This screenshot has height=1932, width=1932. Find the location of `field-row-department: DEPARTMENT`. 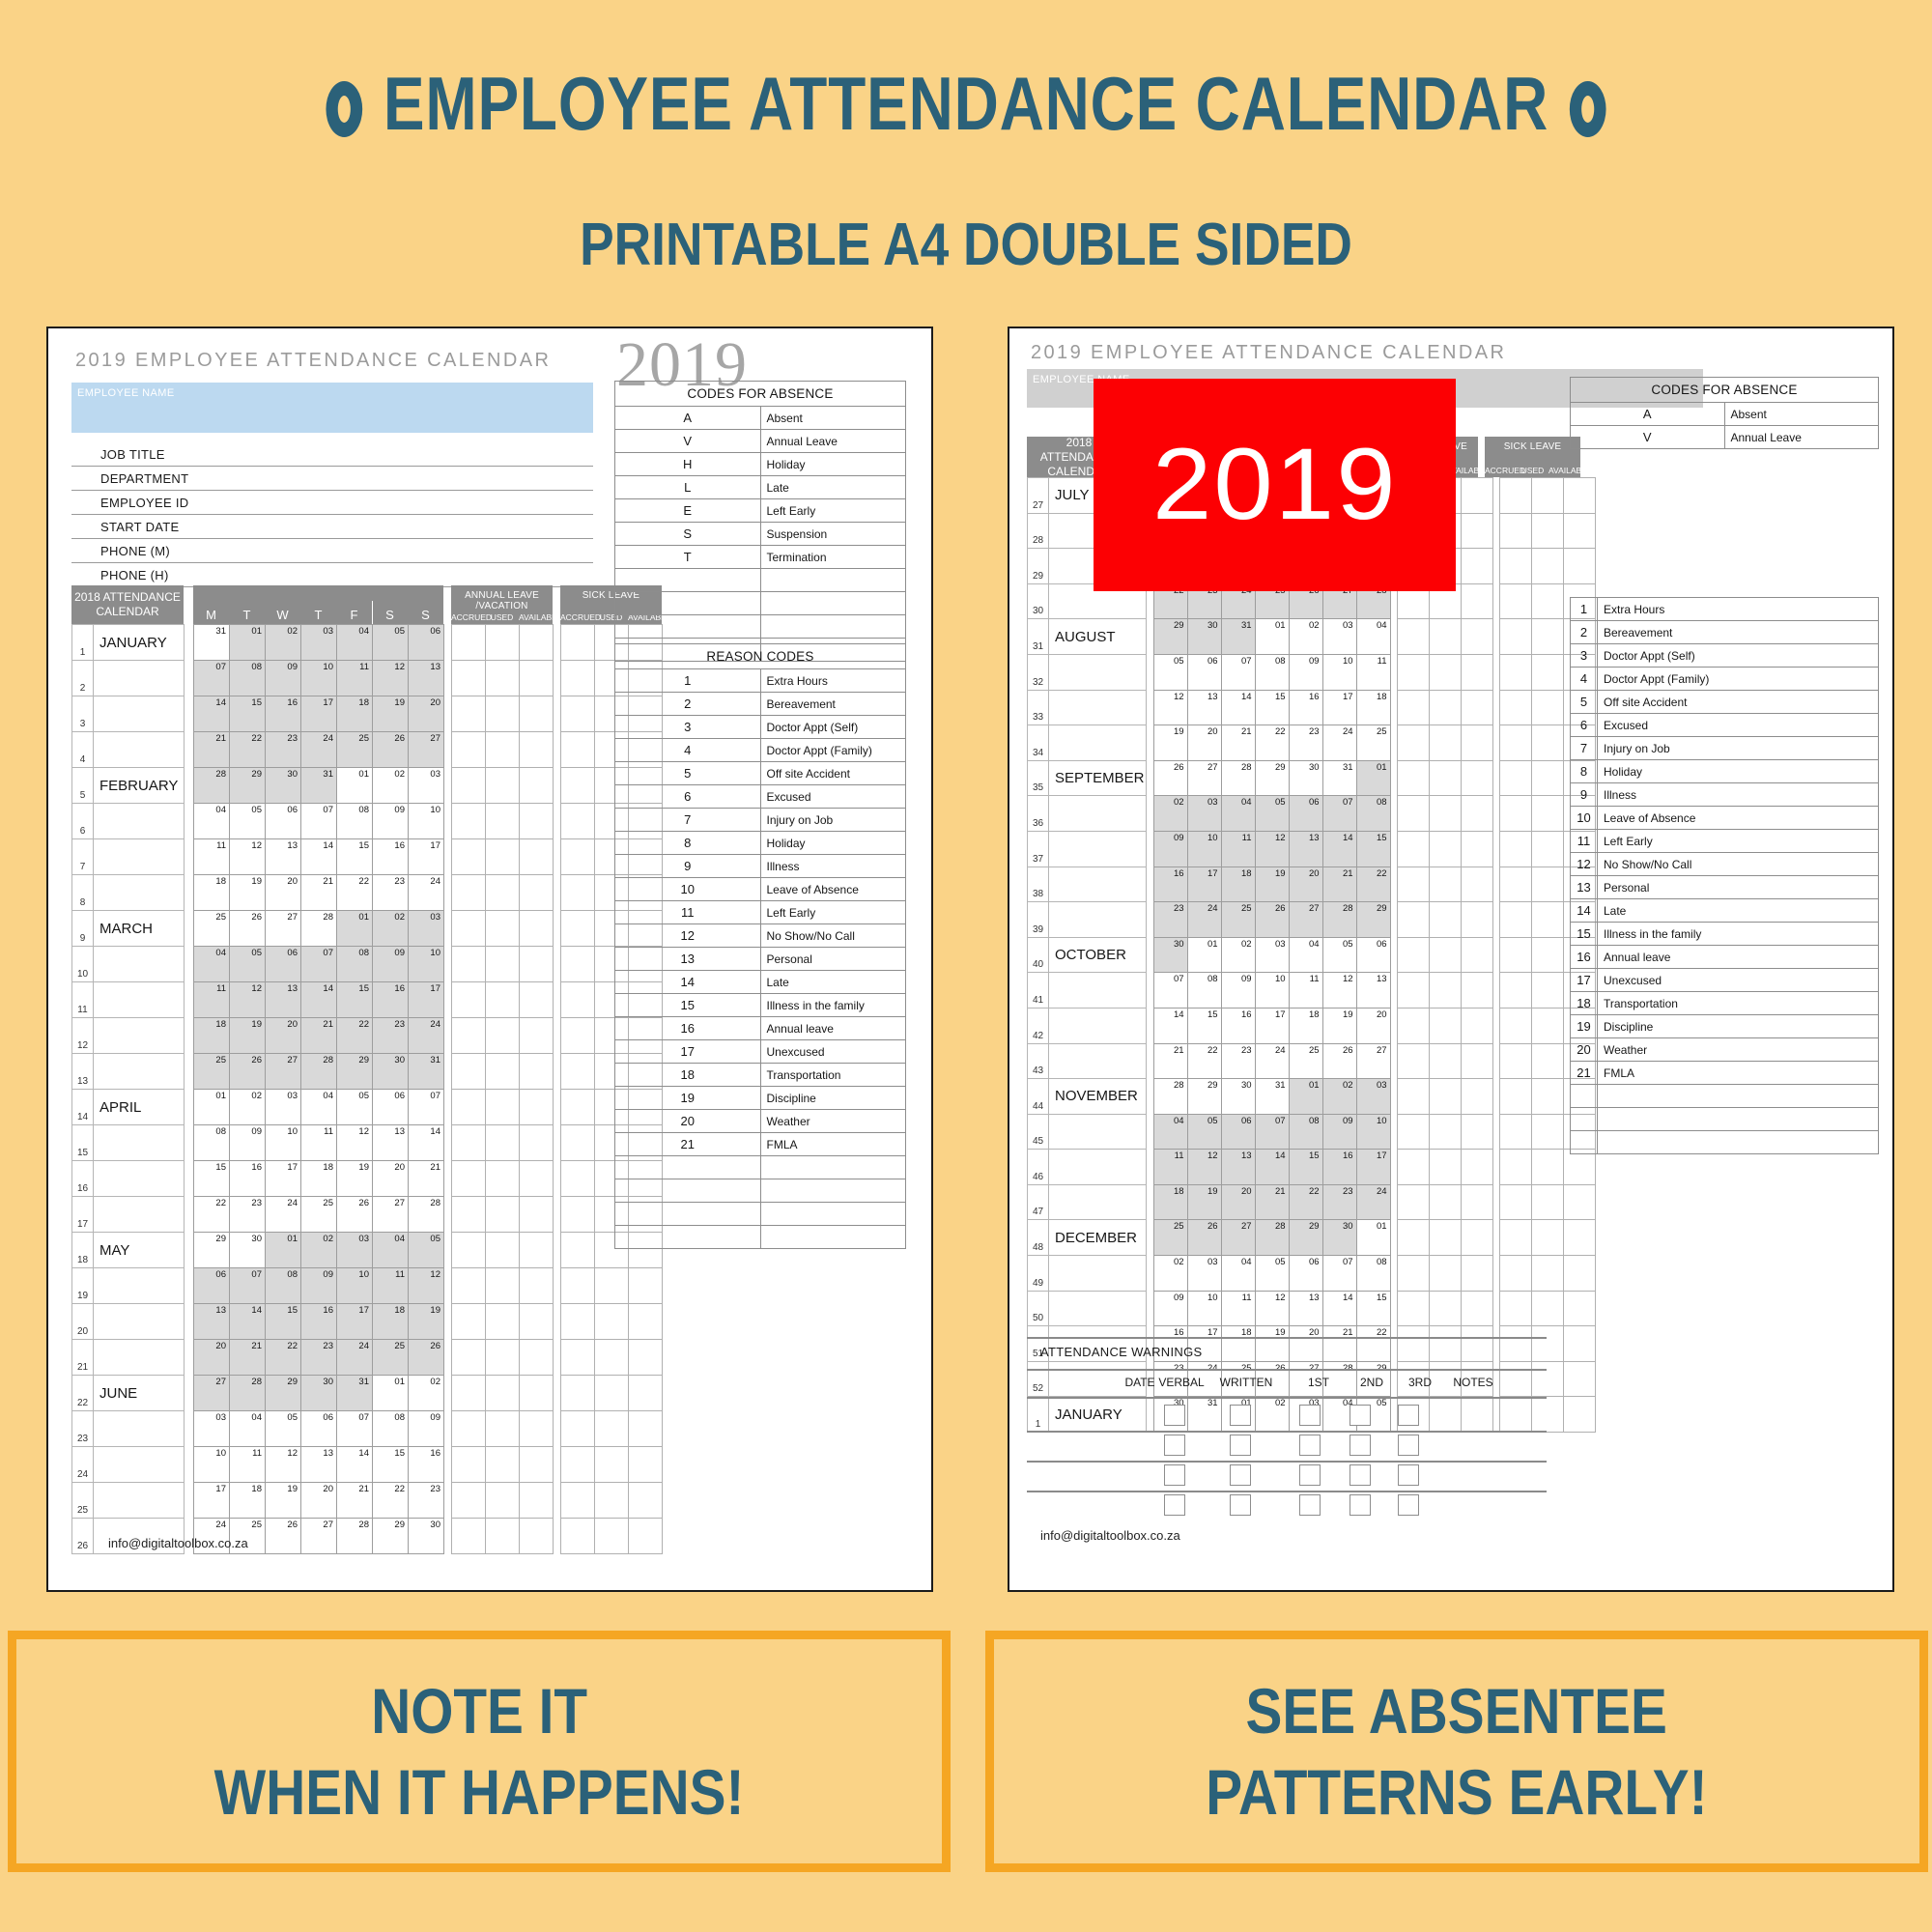

field-row-department: DEPARTMENT is located at coordinates (332, 479).